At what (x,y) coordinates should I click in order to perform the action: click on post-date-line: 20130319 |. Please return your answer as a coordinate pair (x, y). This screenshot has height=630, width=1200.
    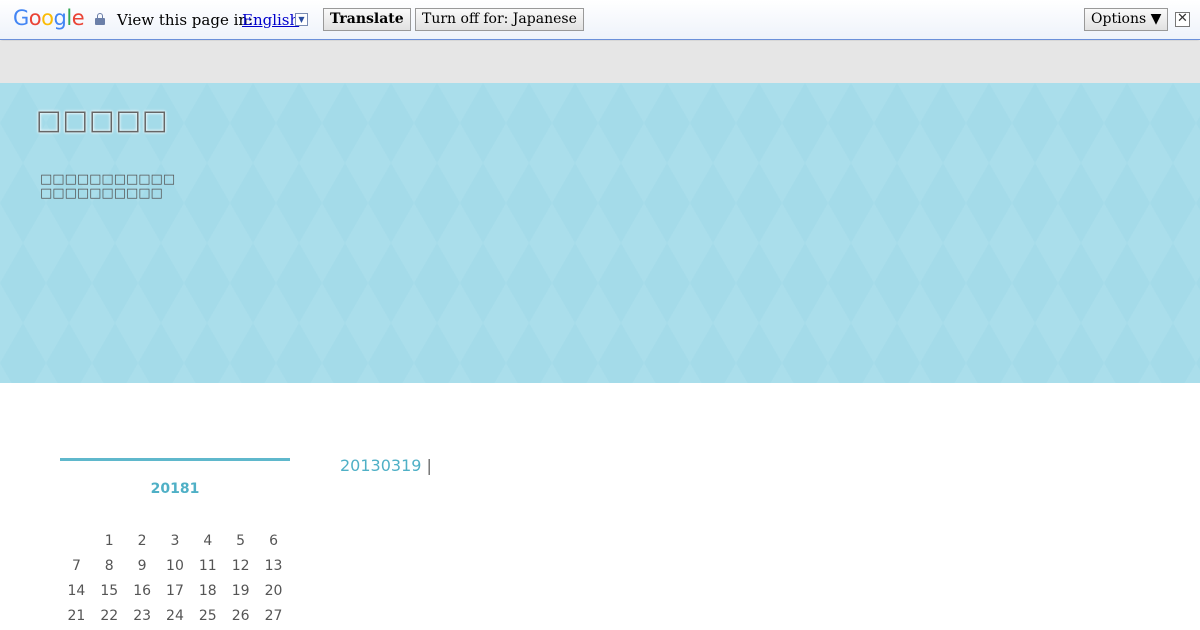
    Looking at the image, I should click on (386, 465).